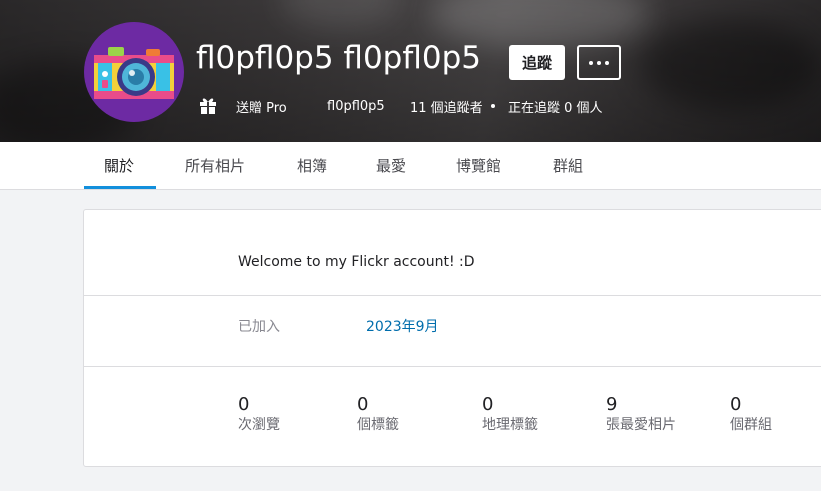  Describe the element at coordinates (259, 415) in the screenshot. I see `stat-views: 0 次瀏覽` at that location.